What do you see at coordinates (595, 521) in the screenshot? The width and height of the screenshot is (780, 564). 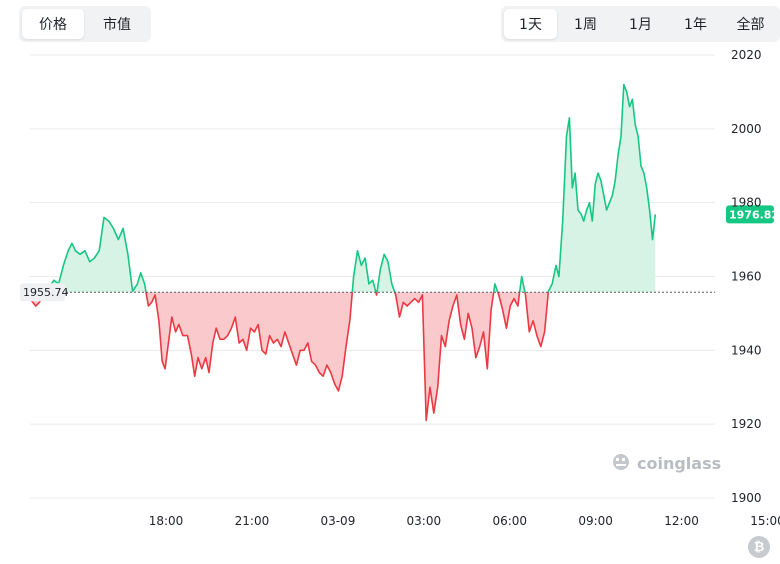 I see `x-tick-label: 09:00` at bounding box center [595, 521].